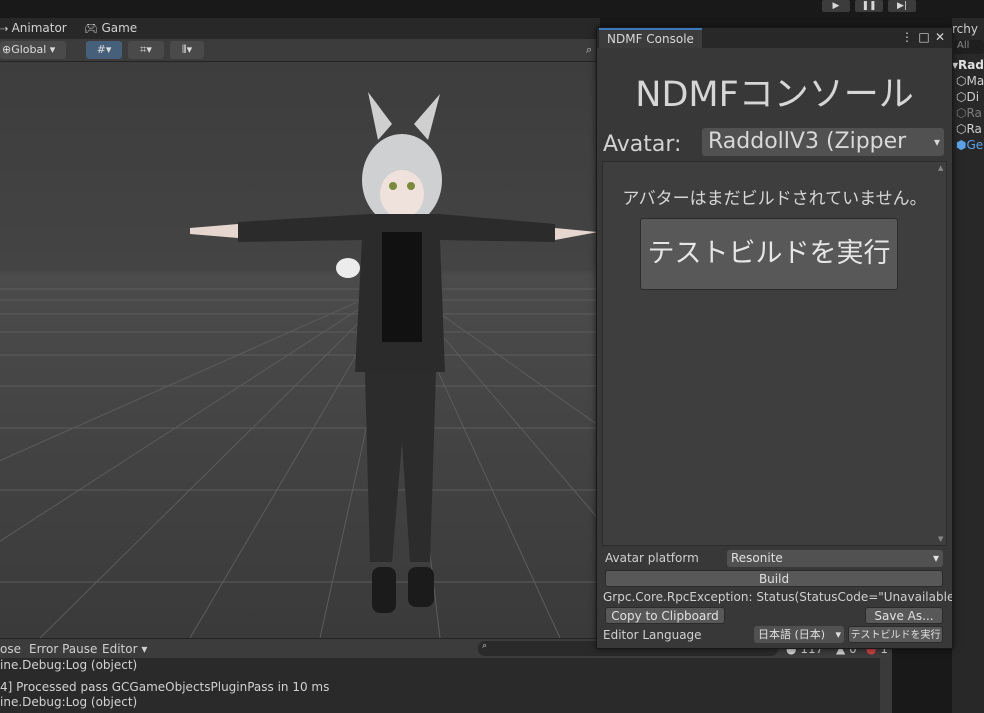 The width and height of the screenshot is (984, 713). I want to click on globe-icon: ⊕, so click(7, 49).